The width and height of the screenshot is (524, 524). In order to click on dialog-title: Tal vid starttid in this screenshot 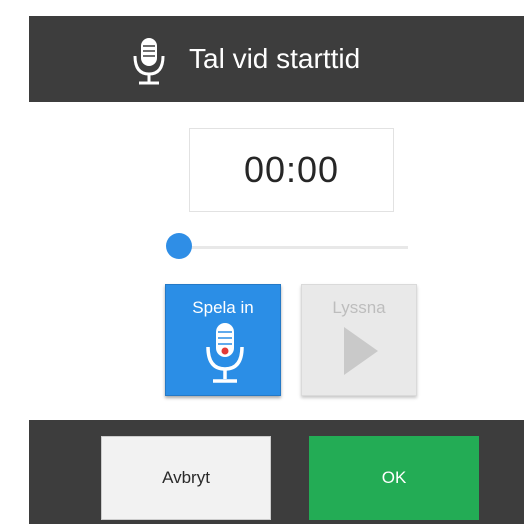, I will do `click(275, 58)`.